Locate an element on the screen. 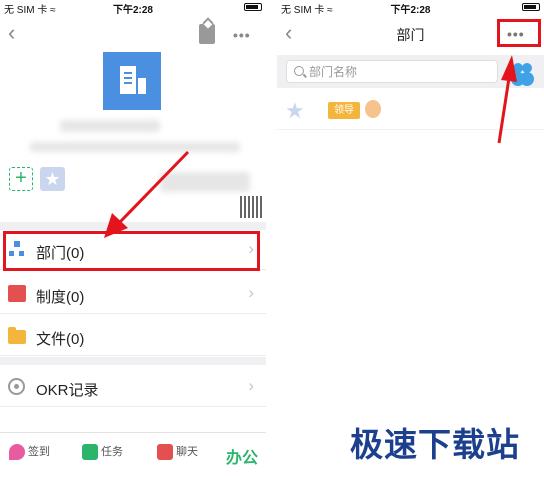 The width and height of the screenshot is (544, 477). search-box is located at coordinates (392, 71).